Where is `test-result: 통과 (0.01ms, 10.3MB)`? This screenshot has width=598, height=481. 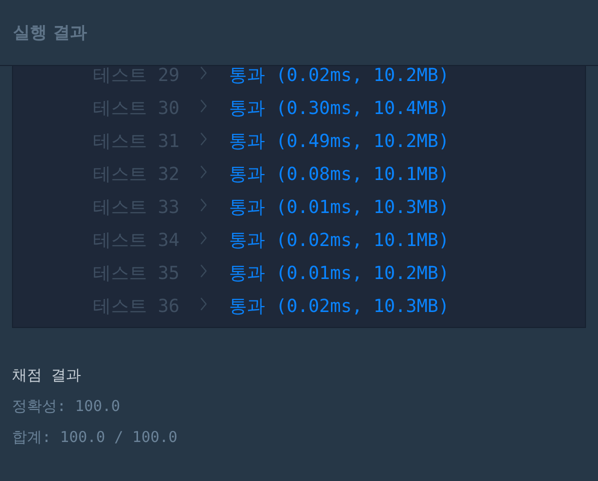 test-result: 통과 (0.01ms, 10.3MB) is located at coordinates (339, 207).